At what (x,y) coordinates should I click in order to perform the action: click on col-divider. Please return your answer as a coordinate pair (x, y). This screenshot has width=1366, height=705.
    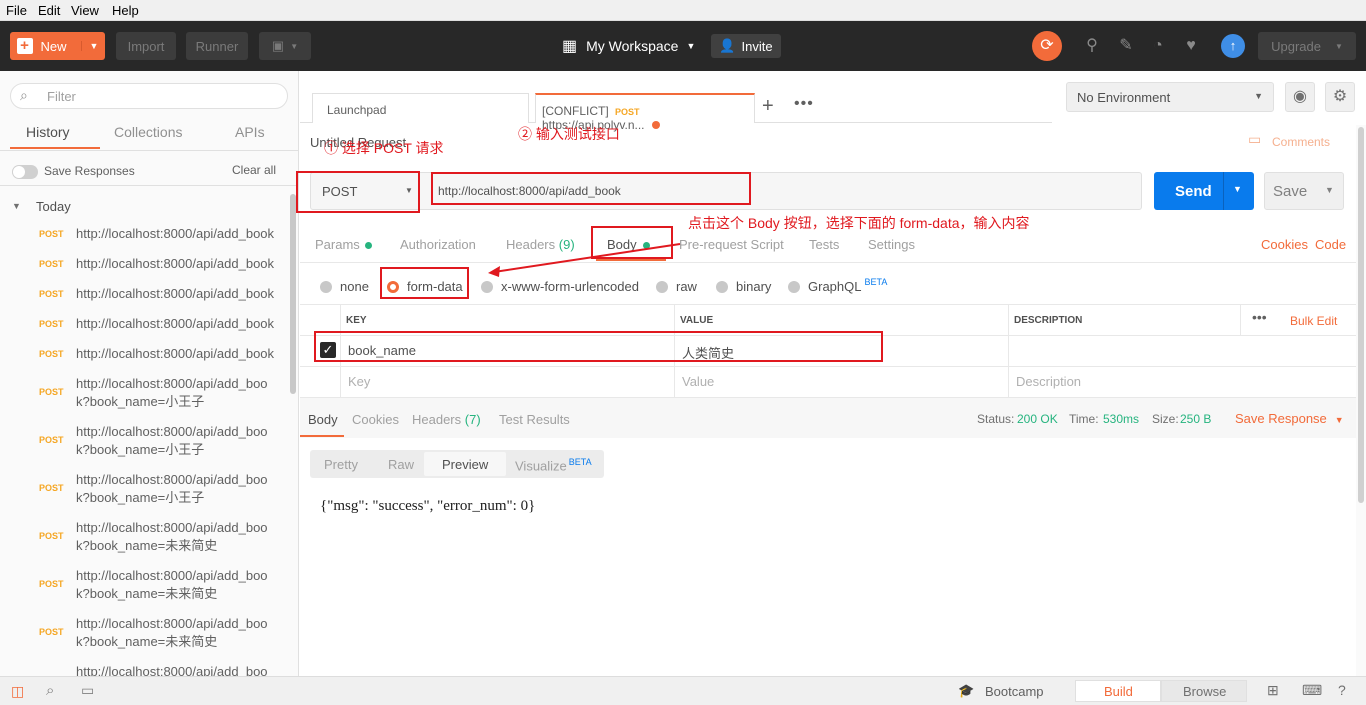
    Looking at the image, I should click on (1008, 351).